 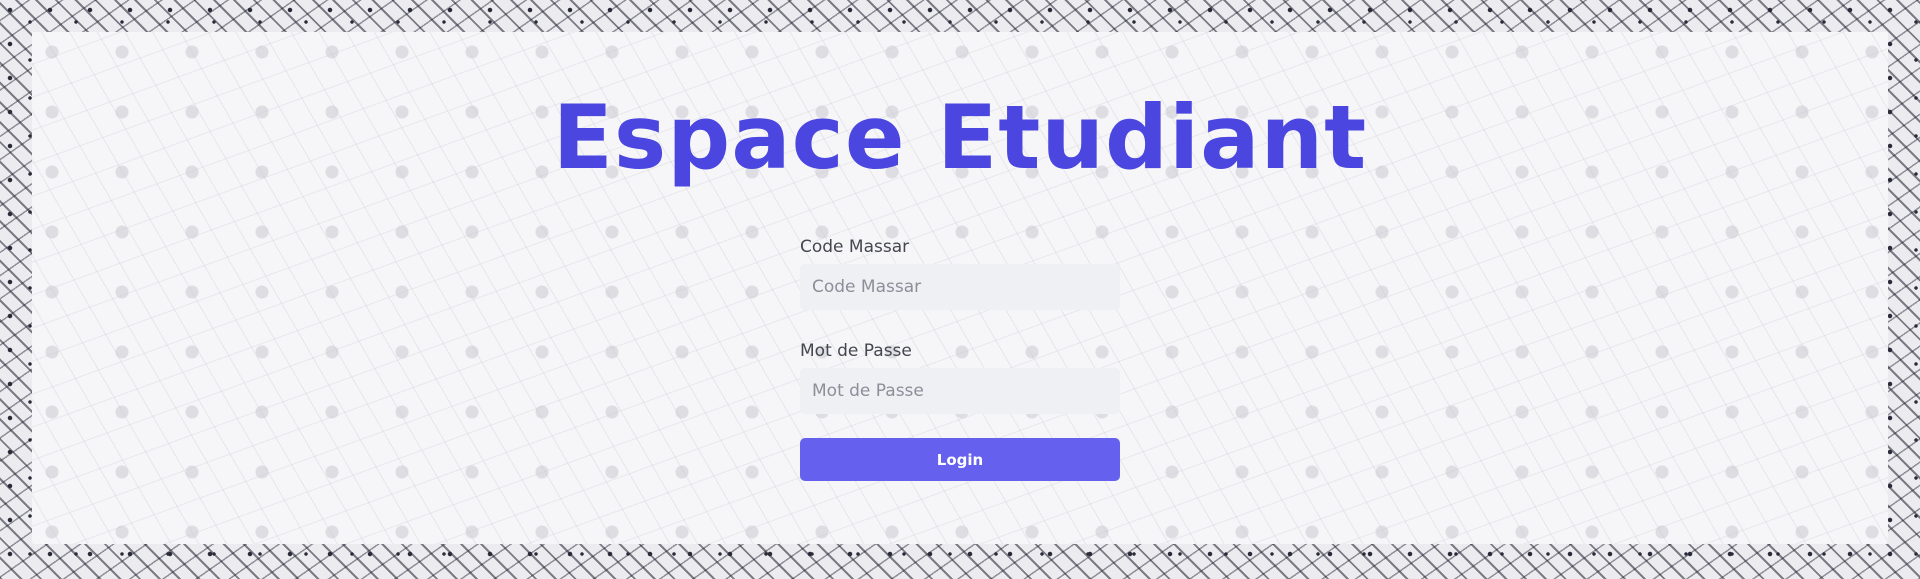 I want to click on code-massar-input, so click(x=960, y=287).